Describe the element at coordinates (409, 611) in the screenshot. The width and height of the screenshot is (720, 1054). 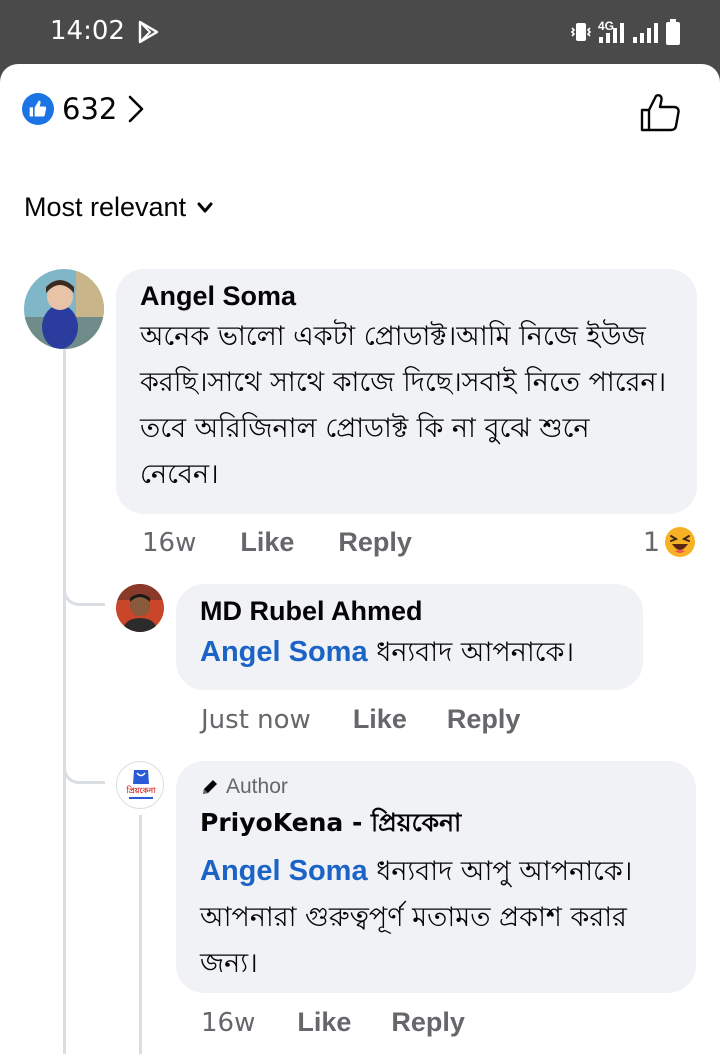
I see `reply-author: MD Rubel Ahmed` at that location.